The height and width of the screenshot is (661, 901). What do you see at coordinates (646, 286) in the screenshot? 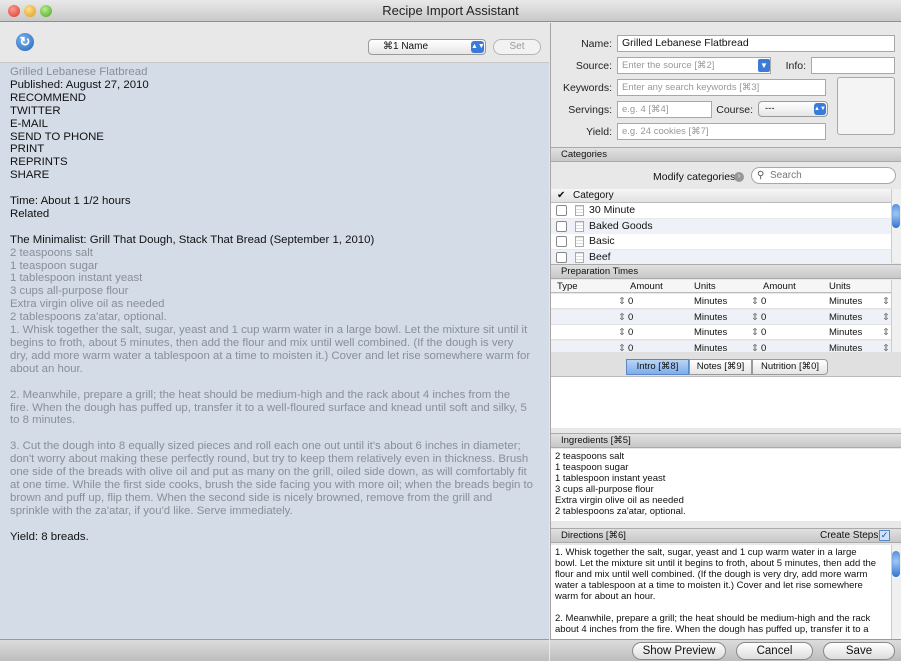
I see `amount-column-header: Amount` at bounding box center [646, 286].